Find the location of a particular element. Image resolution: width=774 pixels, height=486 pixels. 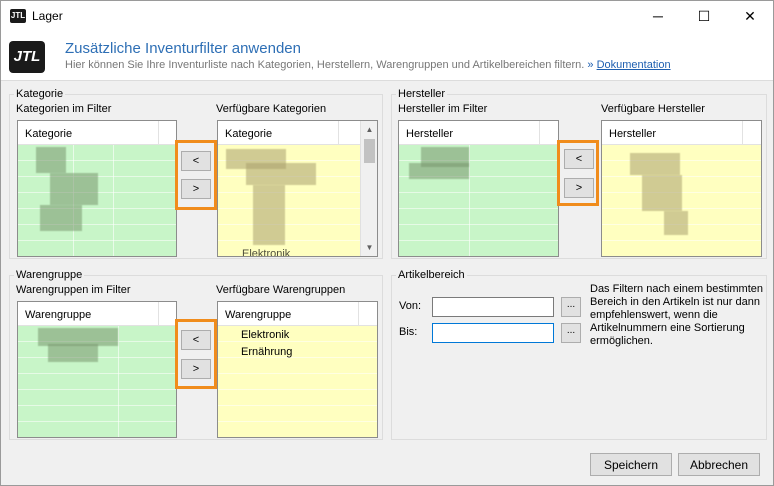

verfuegbare-hersteller-list: Hersteller is located at coordinates (681, 188).